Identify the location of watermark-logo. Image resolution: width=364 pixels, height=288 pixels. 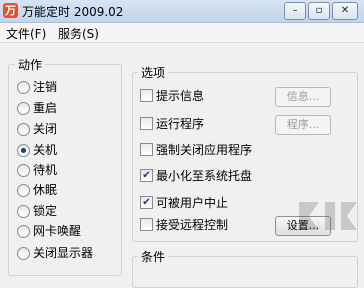
(328, 216).